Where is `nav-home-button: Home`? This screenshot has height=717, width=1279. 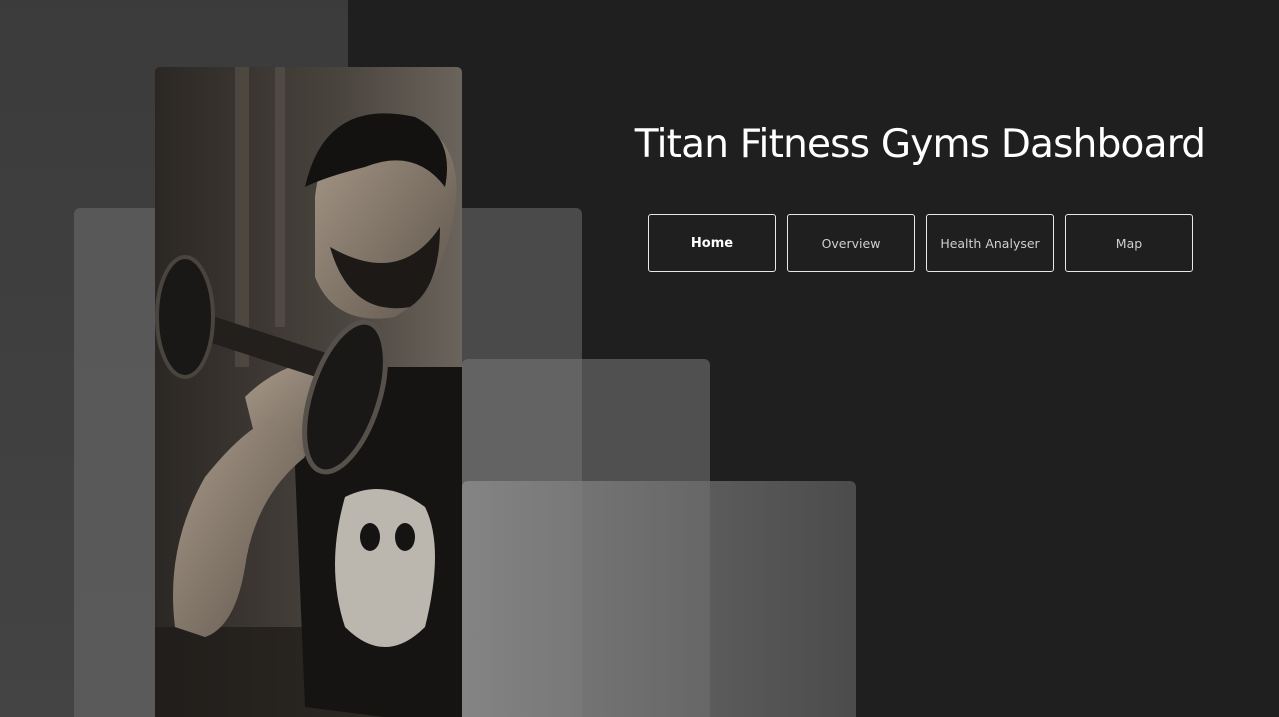
nav-home-button: Home is located at coordinates (712, 243).